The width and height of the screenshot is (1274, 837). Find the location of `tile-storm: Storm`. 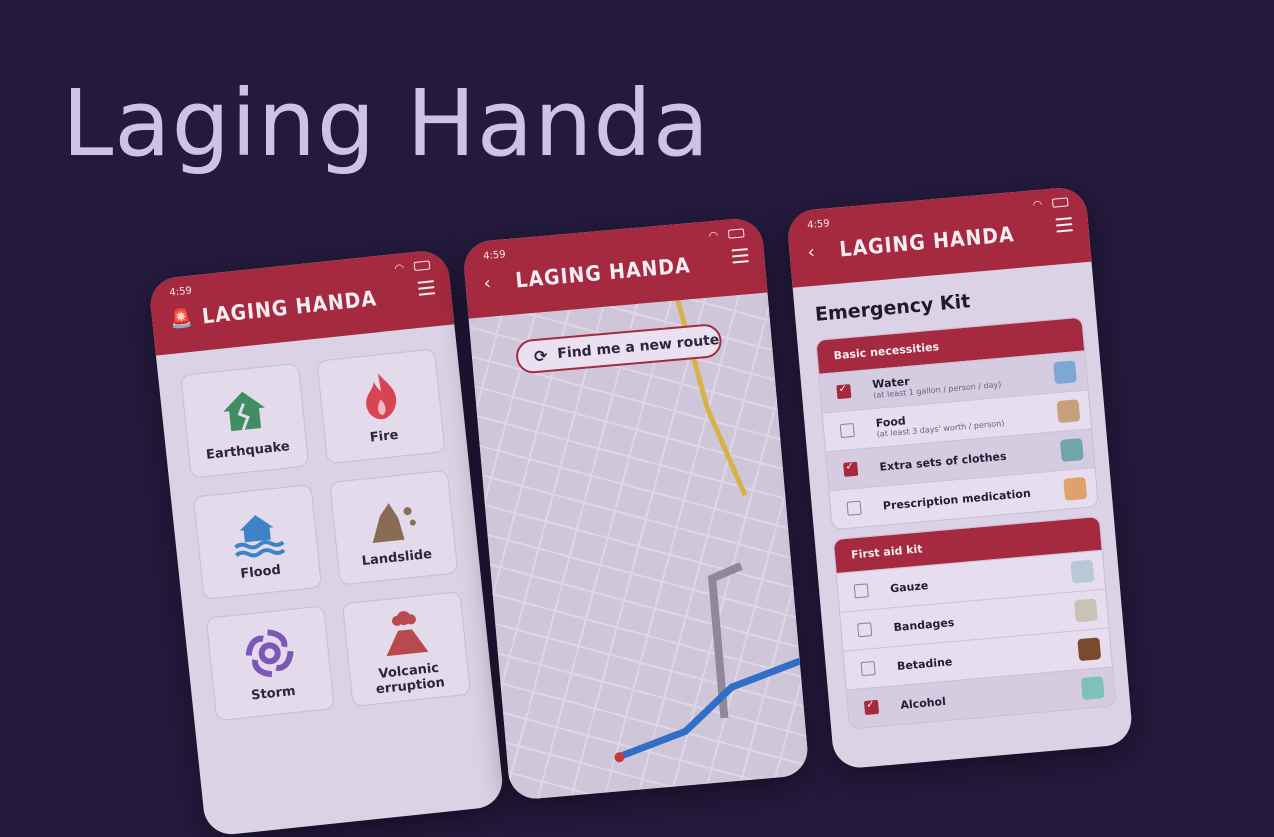

tile-storm: Storm is located at coordinates (270, 663).